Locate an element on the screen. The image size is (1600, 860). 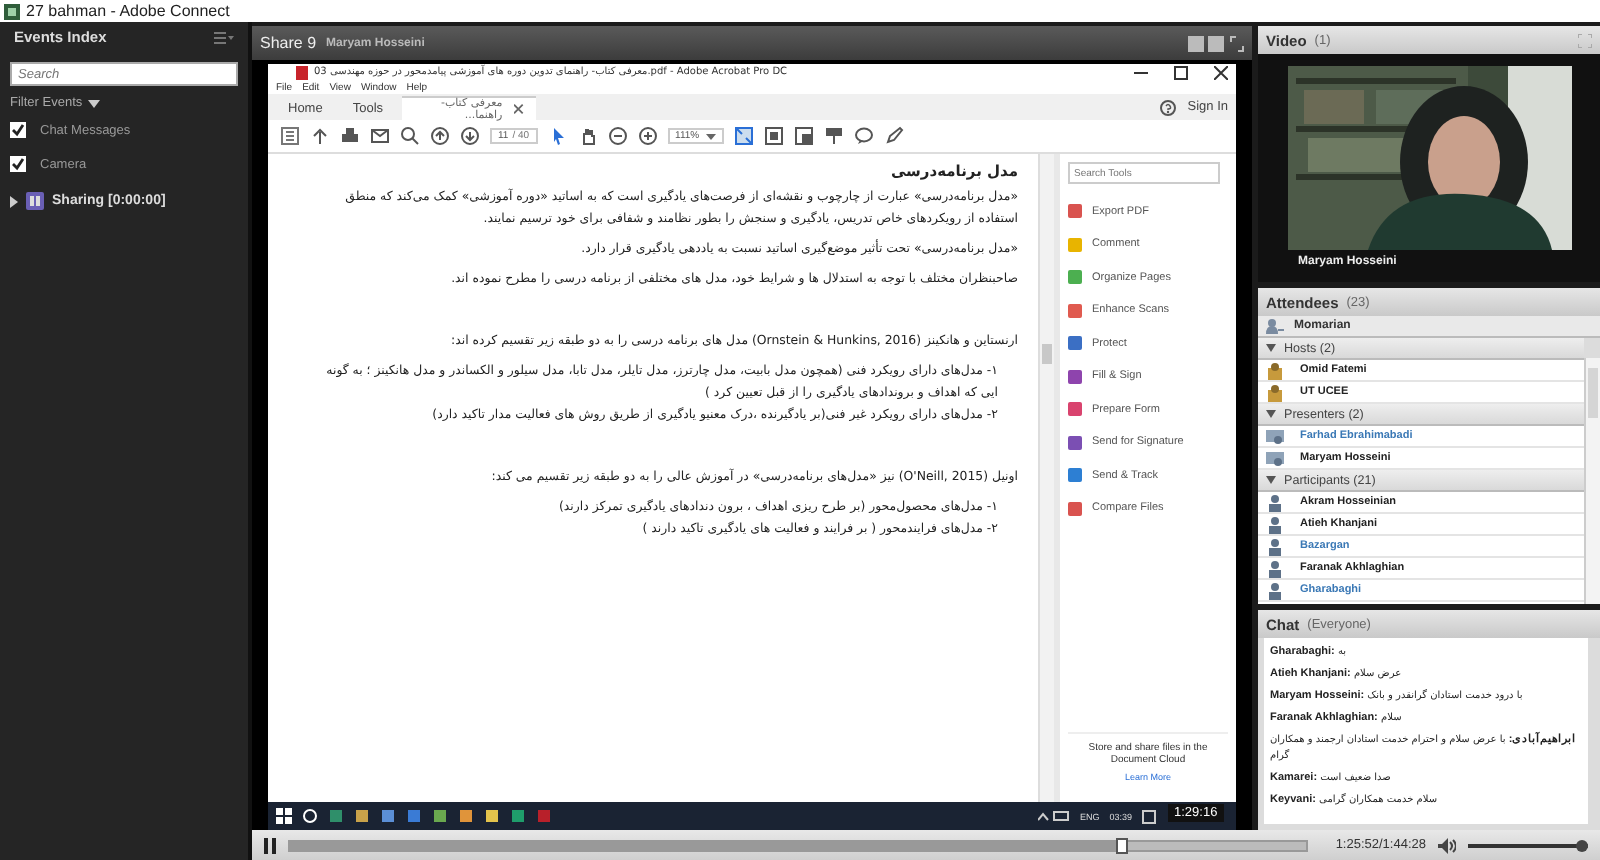
down-arrow-icon is located at coordinates (470, 136).